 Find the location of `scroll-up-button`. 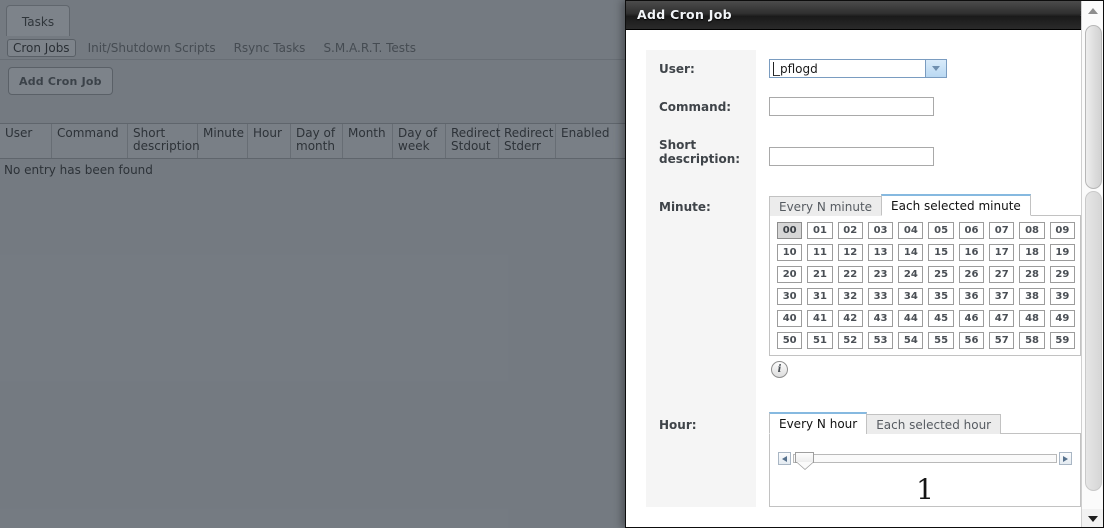

scroll-up-button is located at coordinates (1092, 11).